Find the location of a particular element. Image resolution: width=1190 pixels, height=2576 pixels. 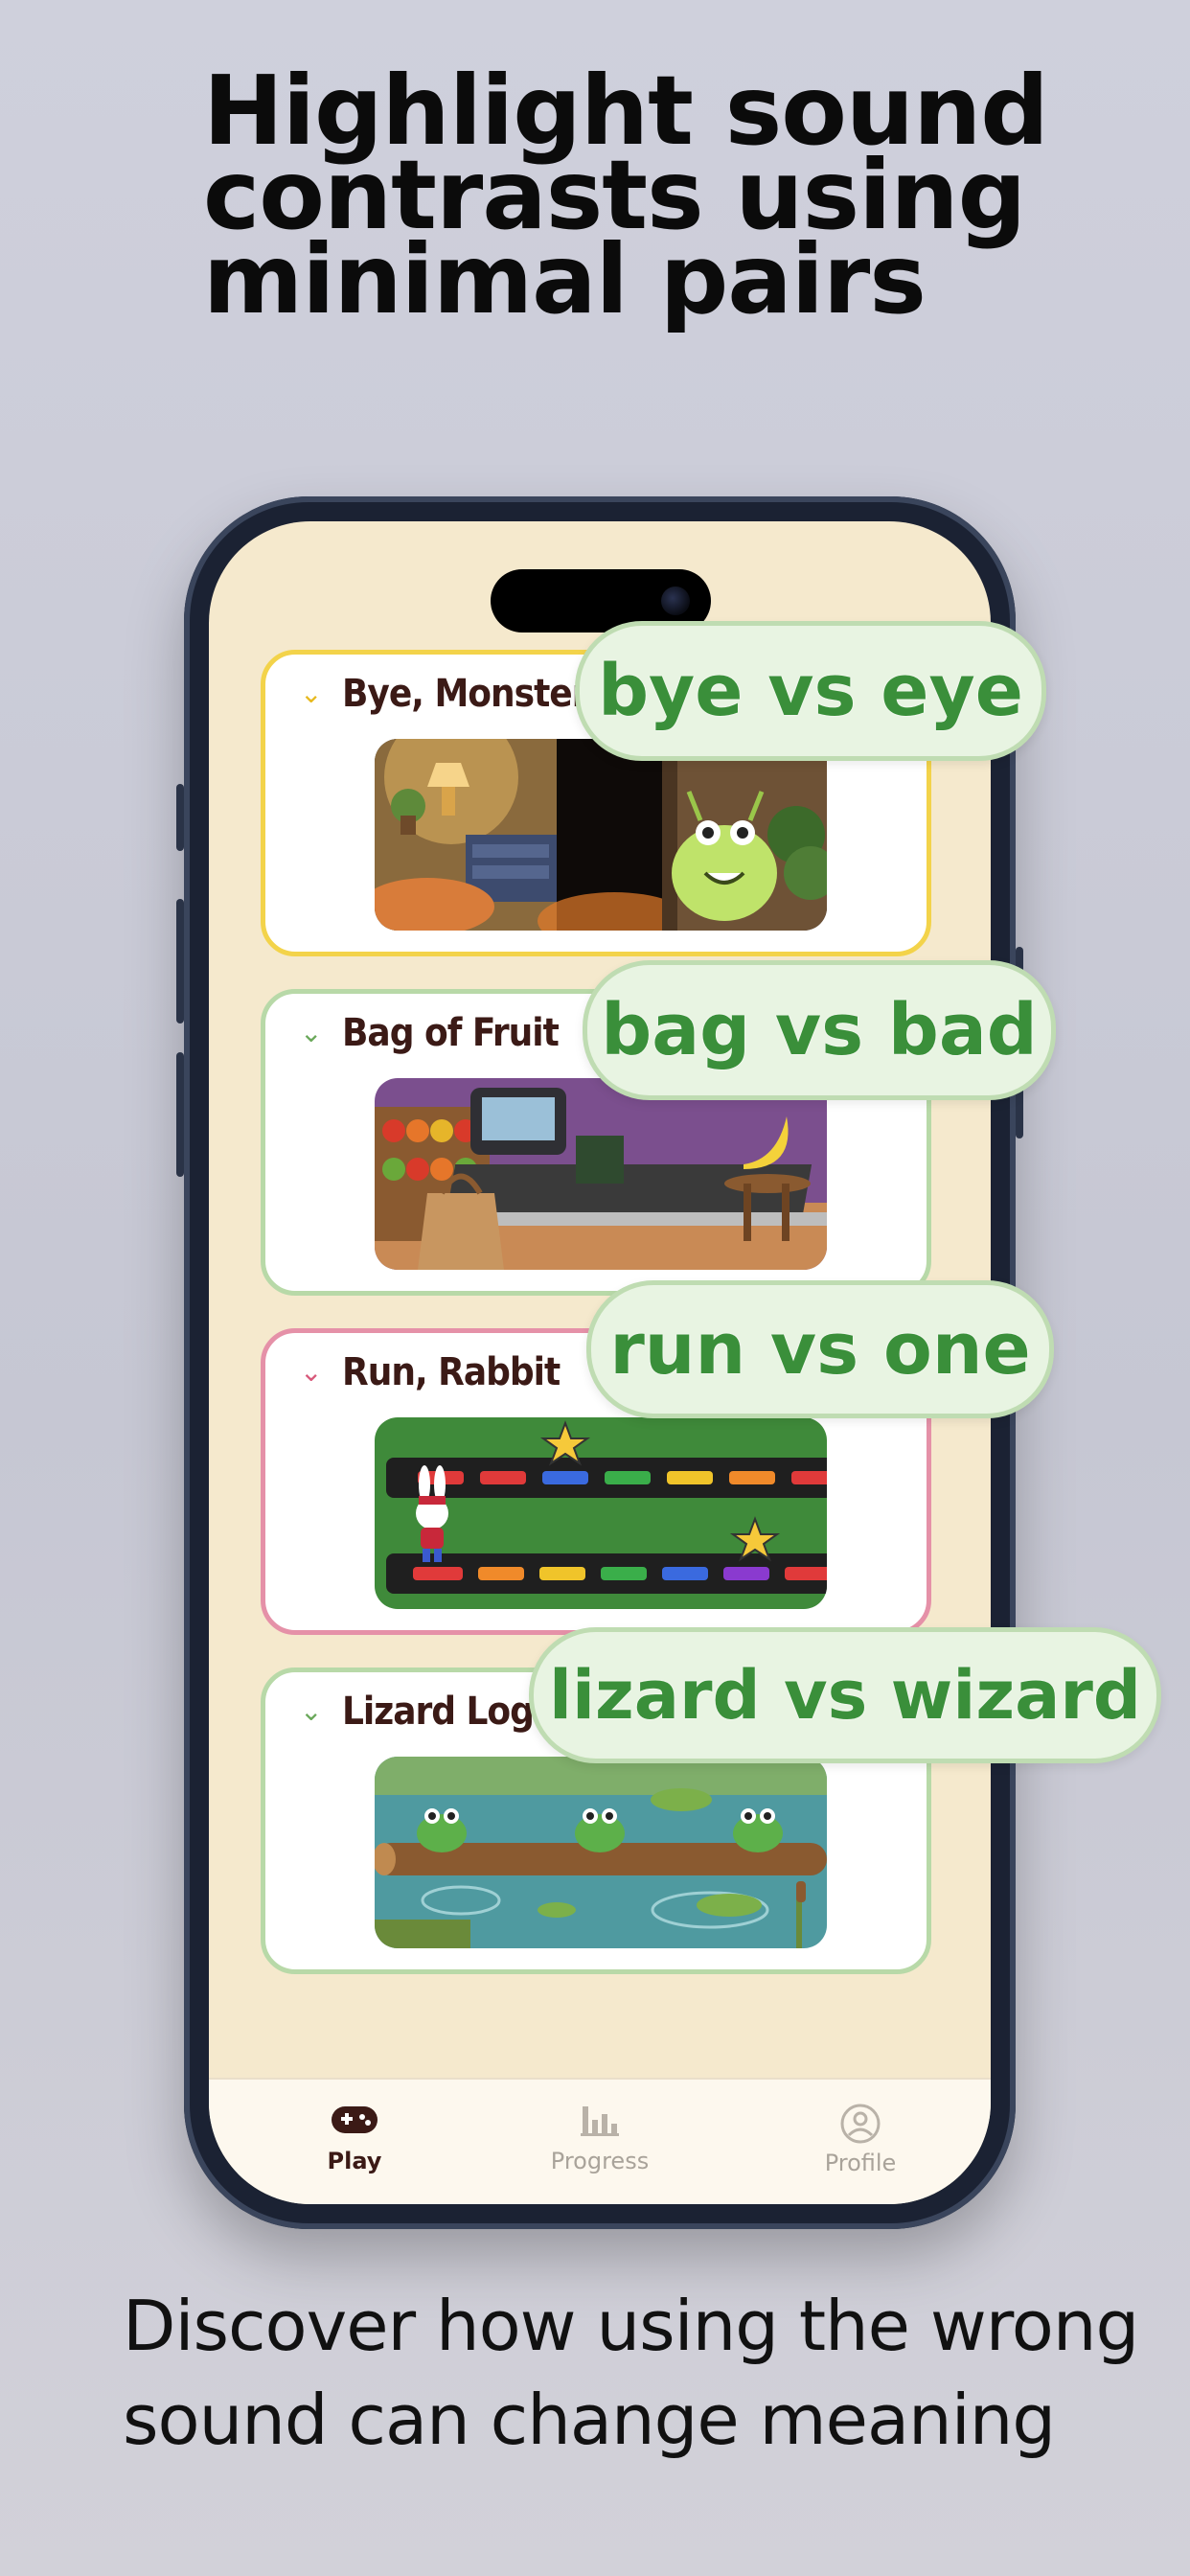

tab-label-profile: Profile is located at coordinates (860, 2163).